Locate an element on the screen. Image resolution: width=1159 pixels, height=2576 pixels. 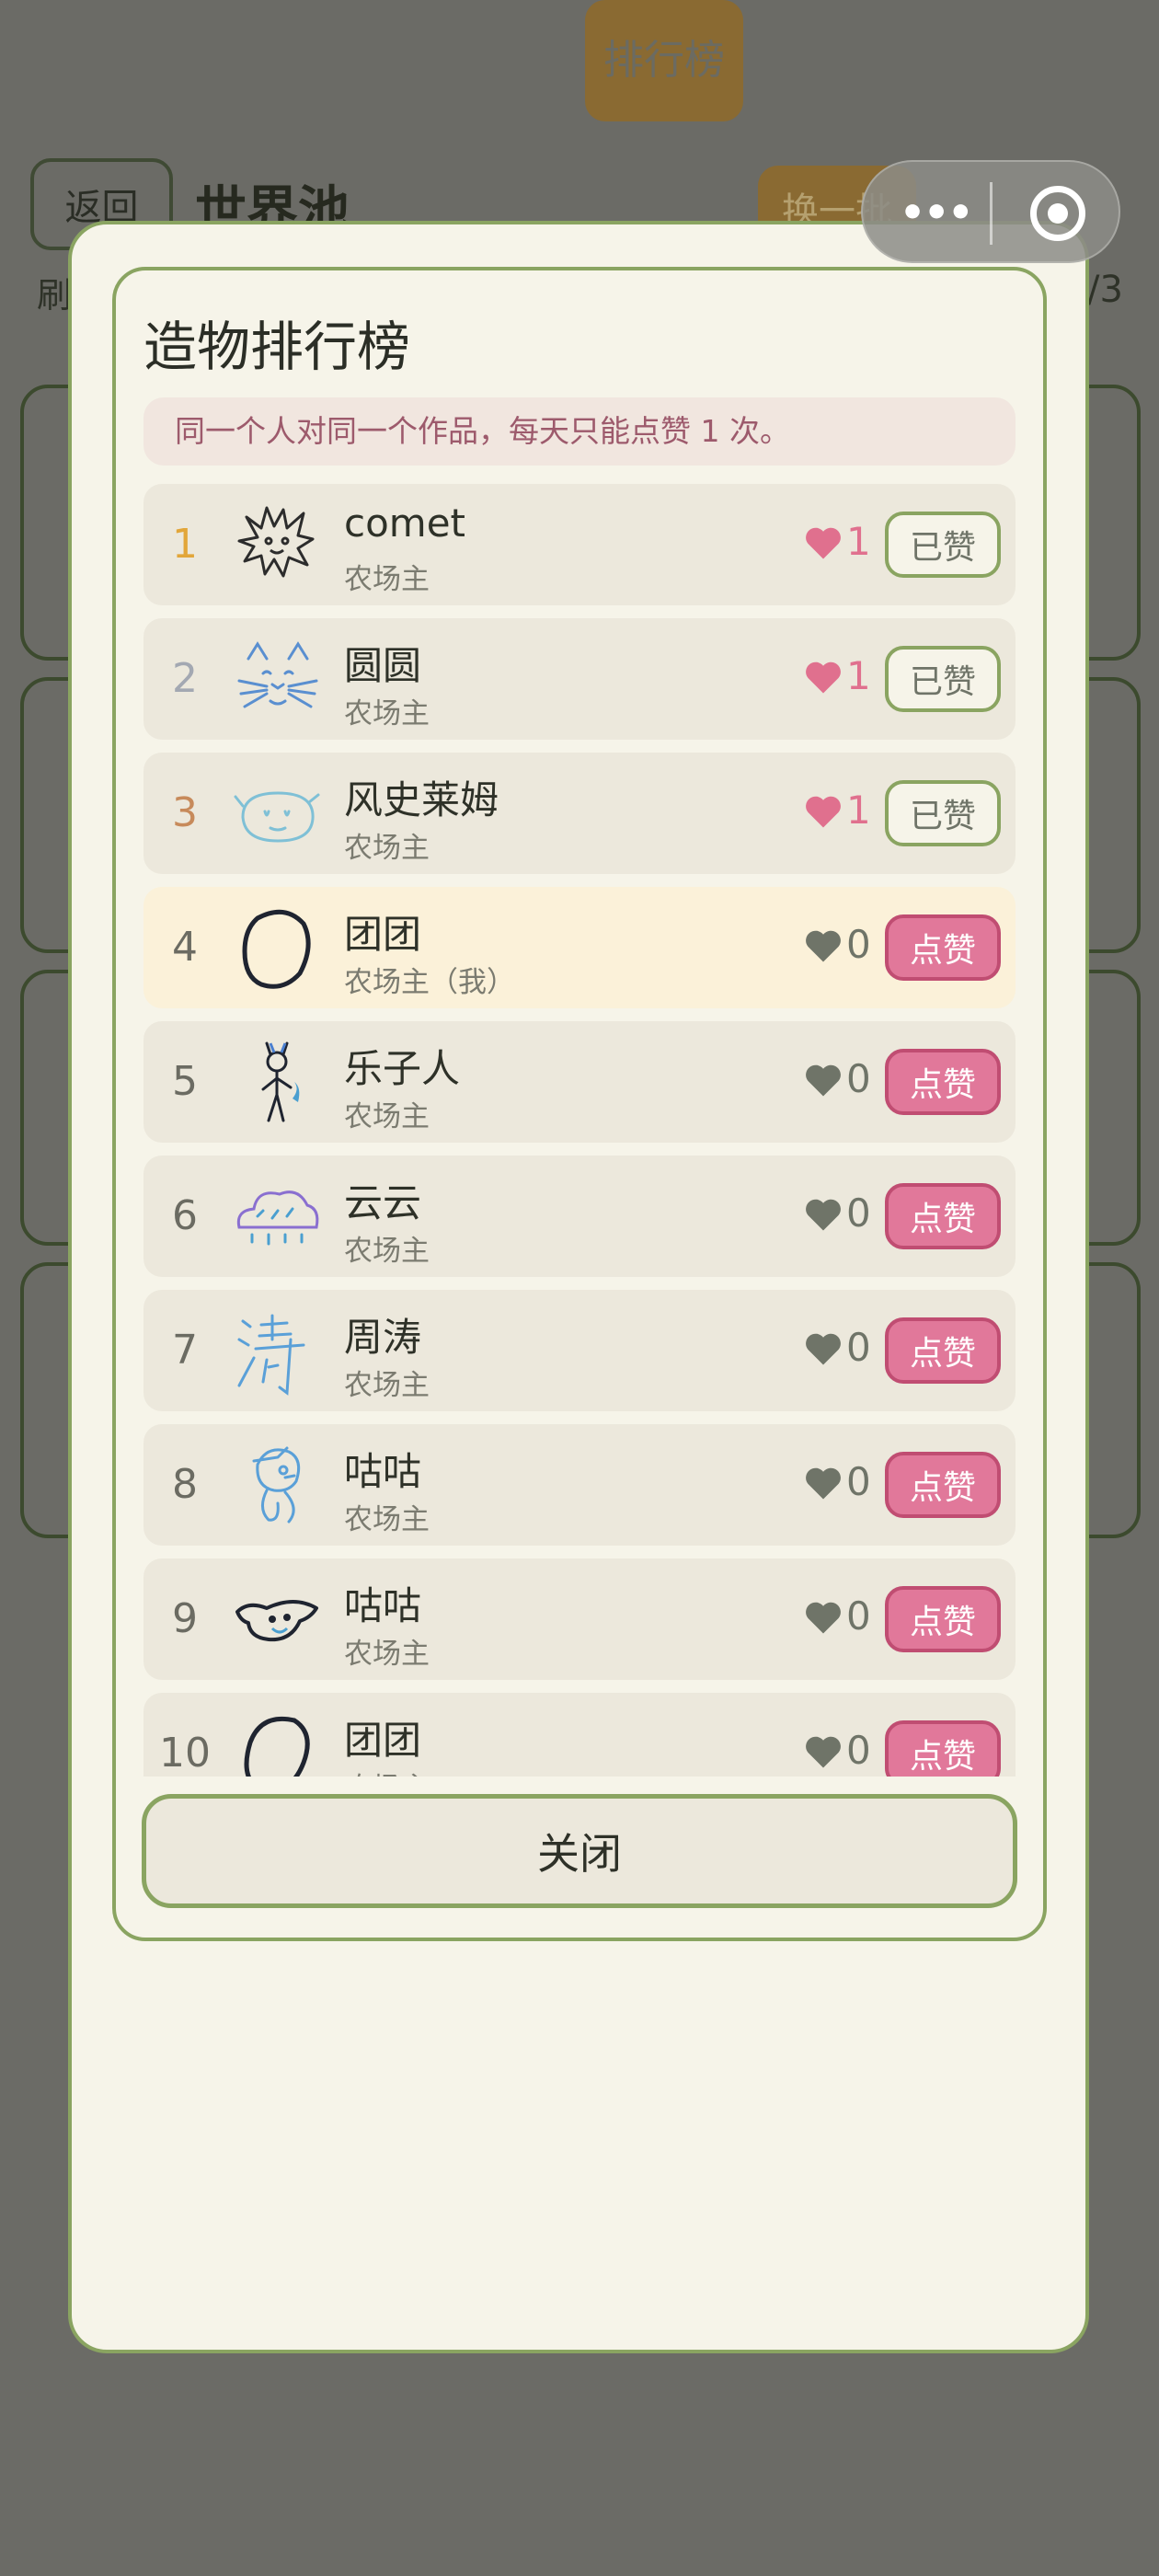
page-counter: /3 is located at coordinates (1105, 290).